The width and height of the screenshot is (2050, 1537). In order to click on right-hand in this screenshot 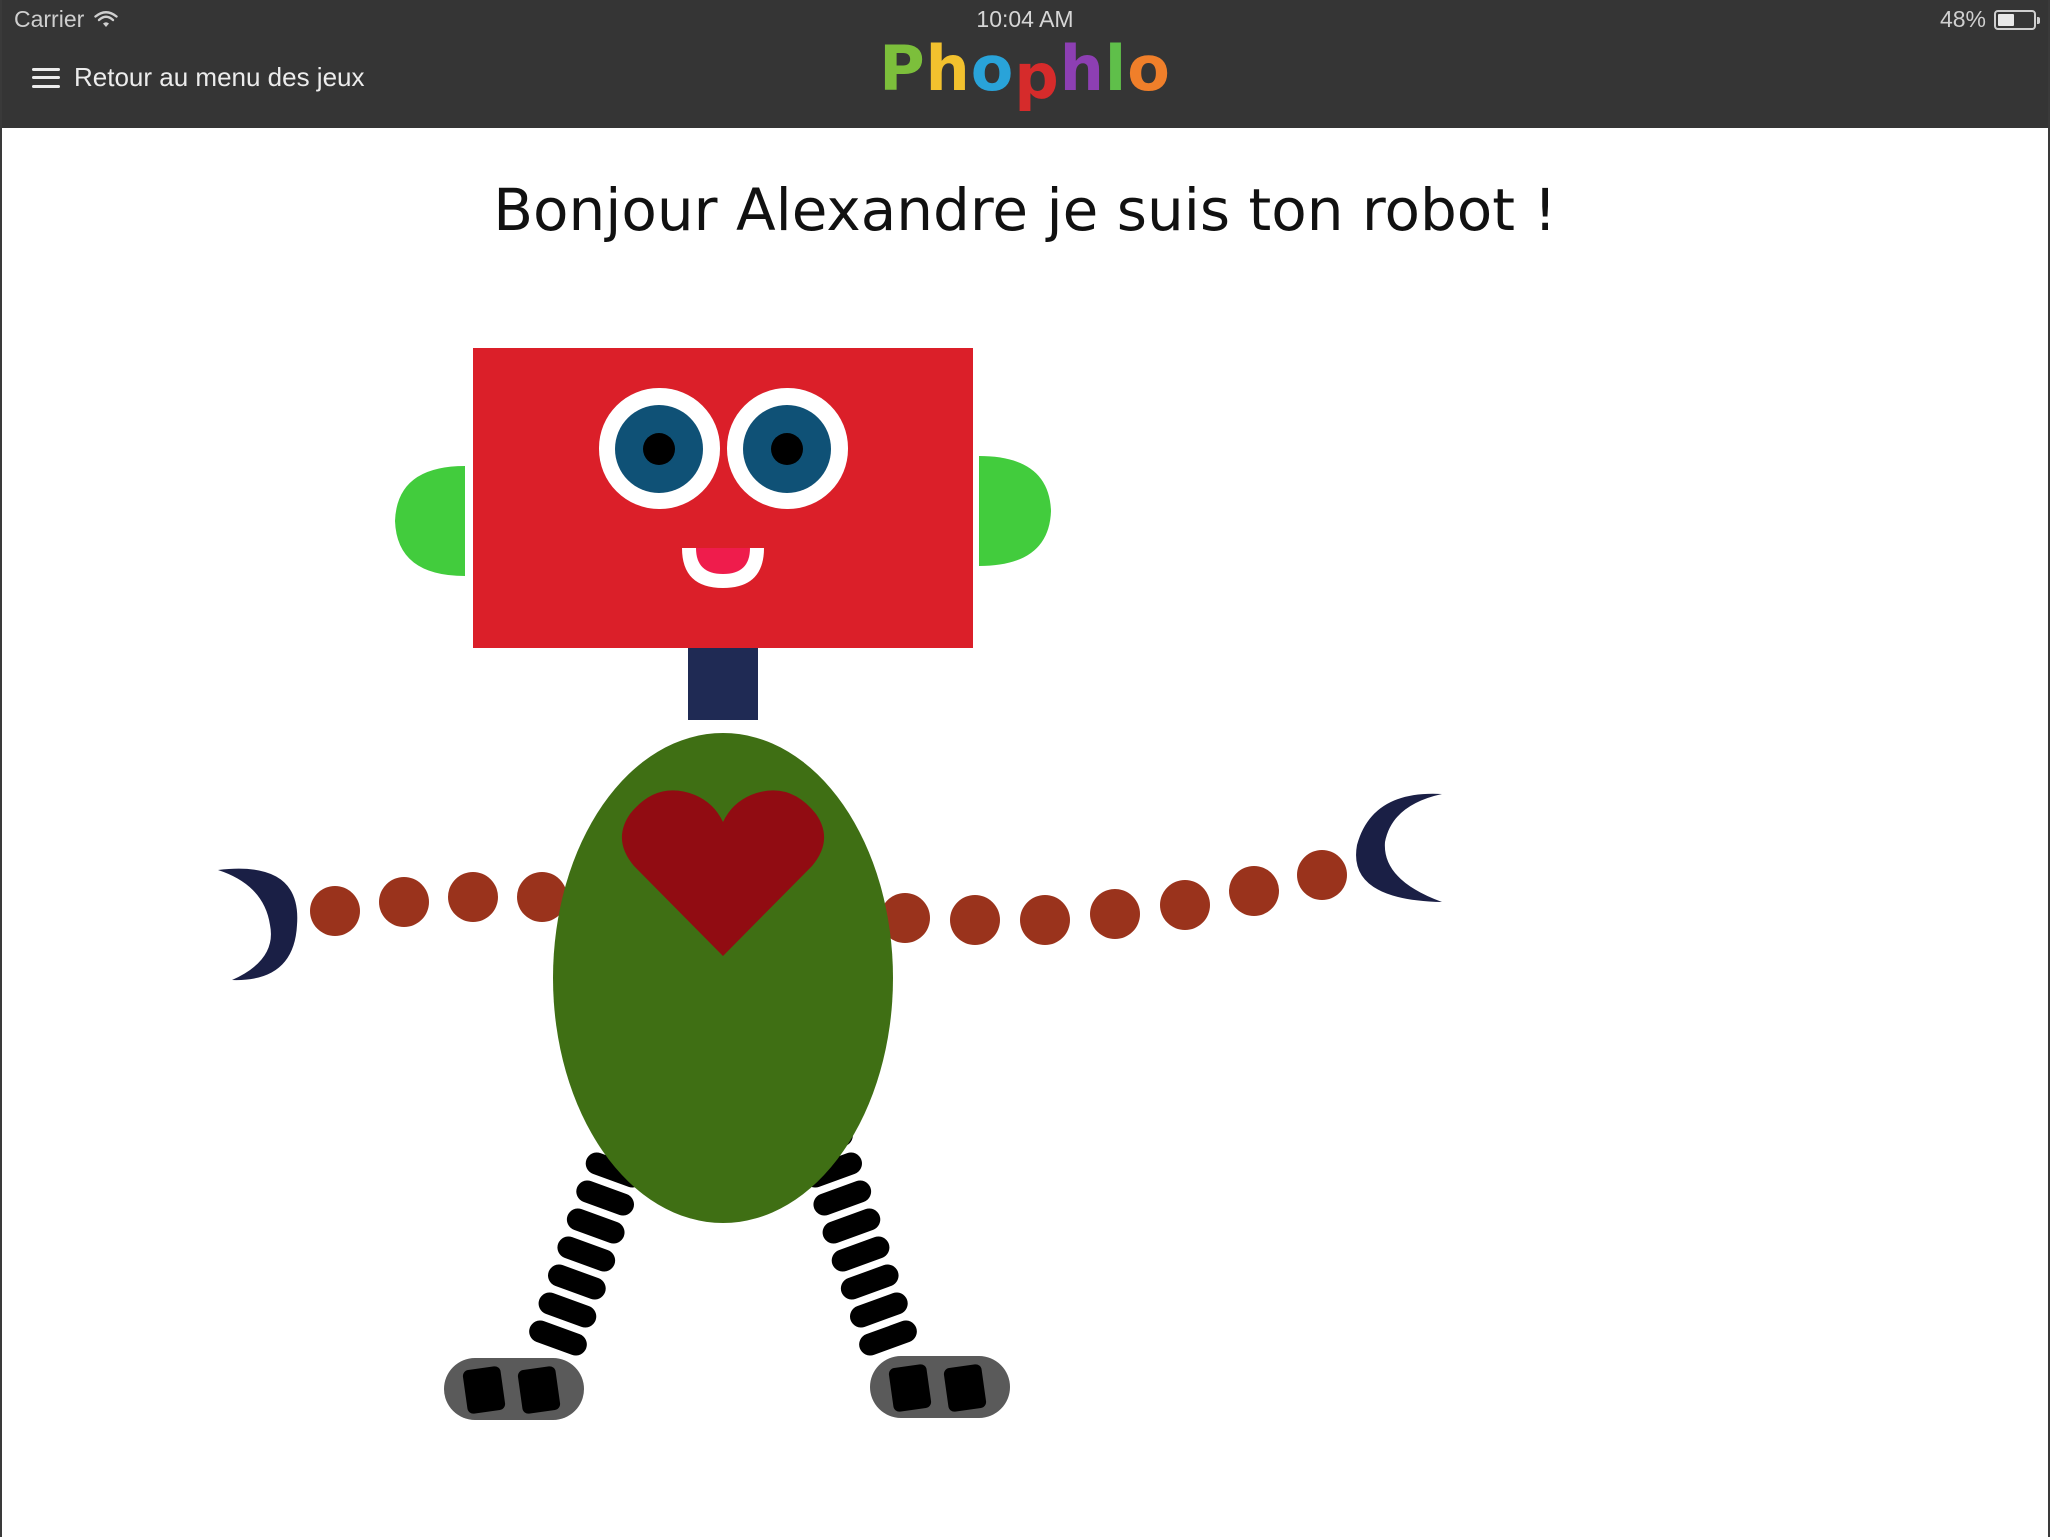, I will do `click(1399, 847)`.